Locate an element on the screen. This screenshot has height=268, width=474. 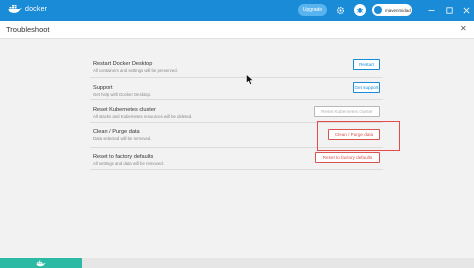
maximize-icon is located at coordinates (449, 10).